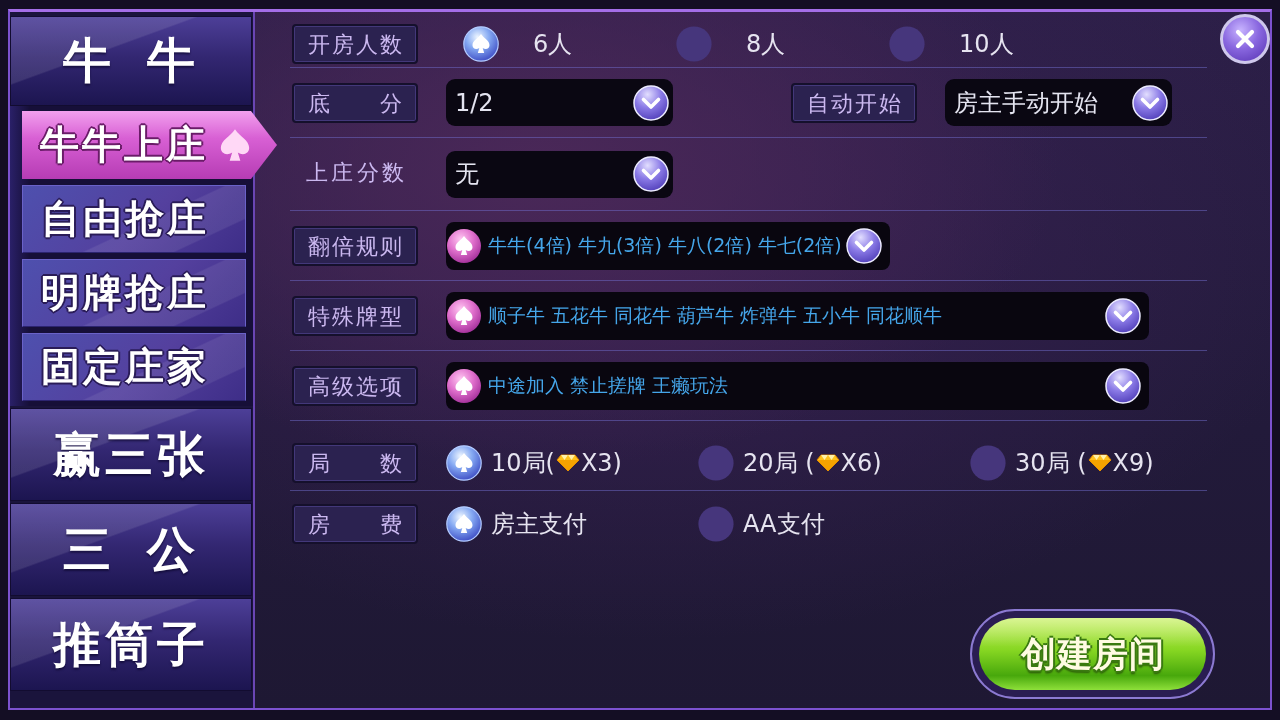 This screenshot has width=1280, height=720. What do you see at coordinates (355, 102) in the screenshot?
I see `field-label: 底 分` at bounding box center [355, 102].